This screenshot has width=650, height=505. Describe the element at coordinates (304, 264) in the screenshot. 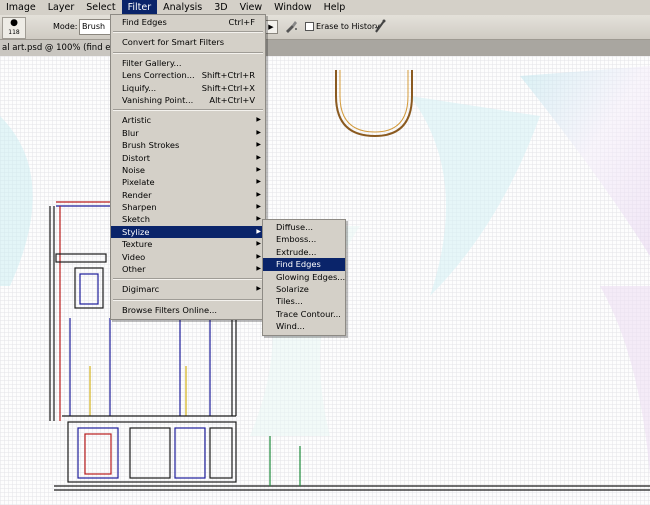

I see `menu-item-find-edges: Find Edges` at that location.